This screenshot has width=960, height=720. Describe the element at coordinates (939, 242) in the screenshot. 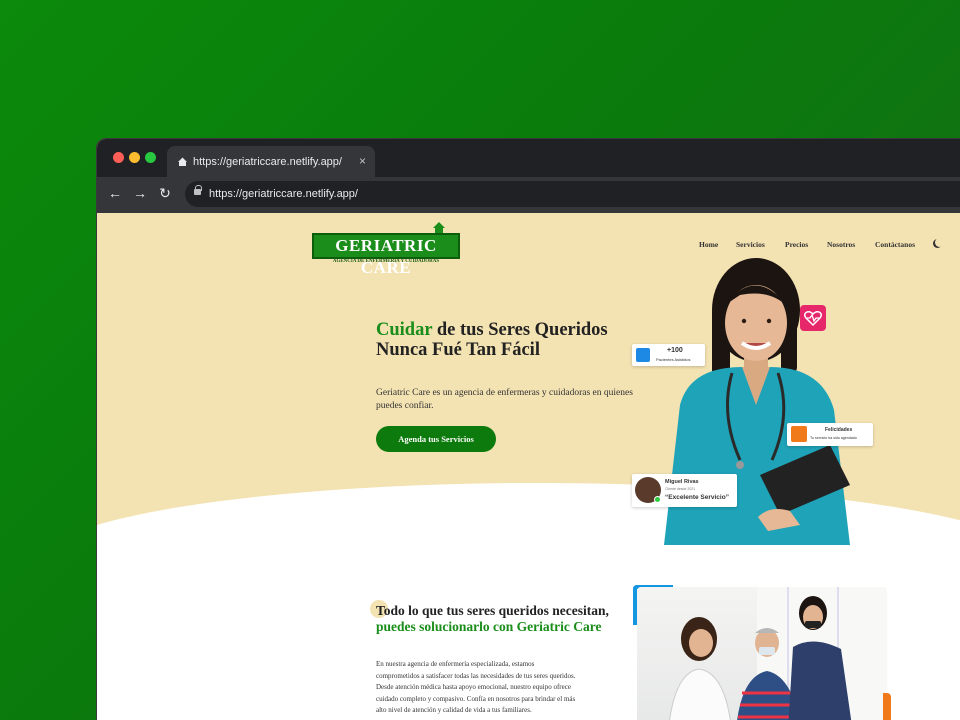

I see `dark-mode-toggle-icon` at that location.